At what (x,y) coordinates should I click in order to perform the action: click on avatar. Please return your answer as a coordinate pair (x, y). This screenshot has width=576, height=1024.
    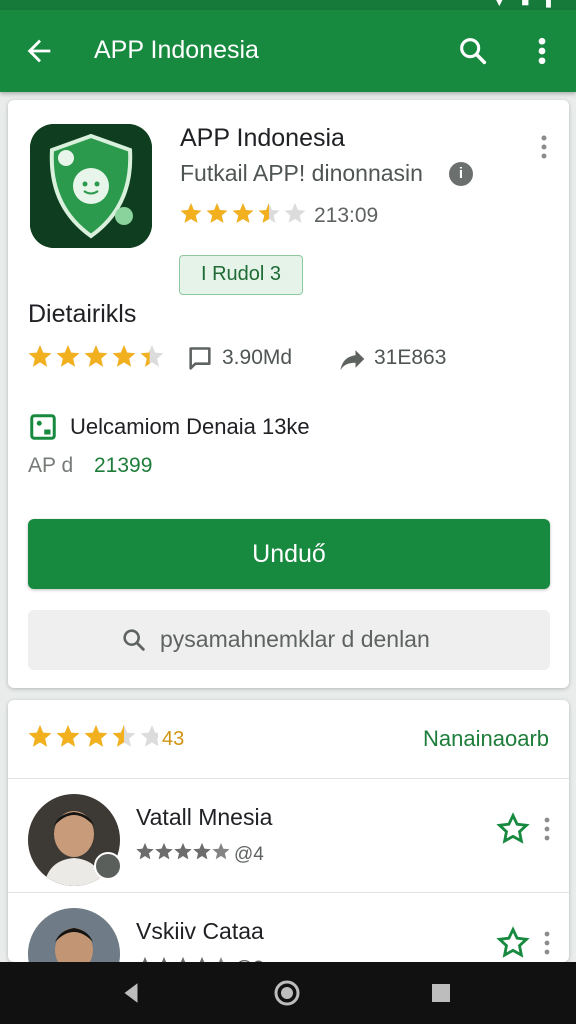
    Looking at the image, I should click on (74, 935).